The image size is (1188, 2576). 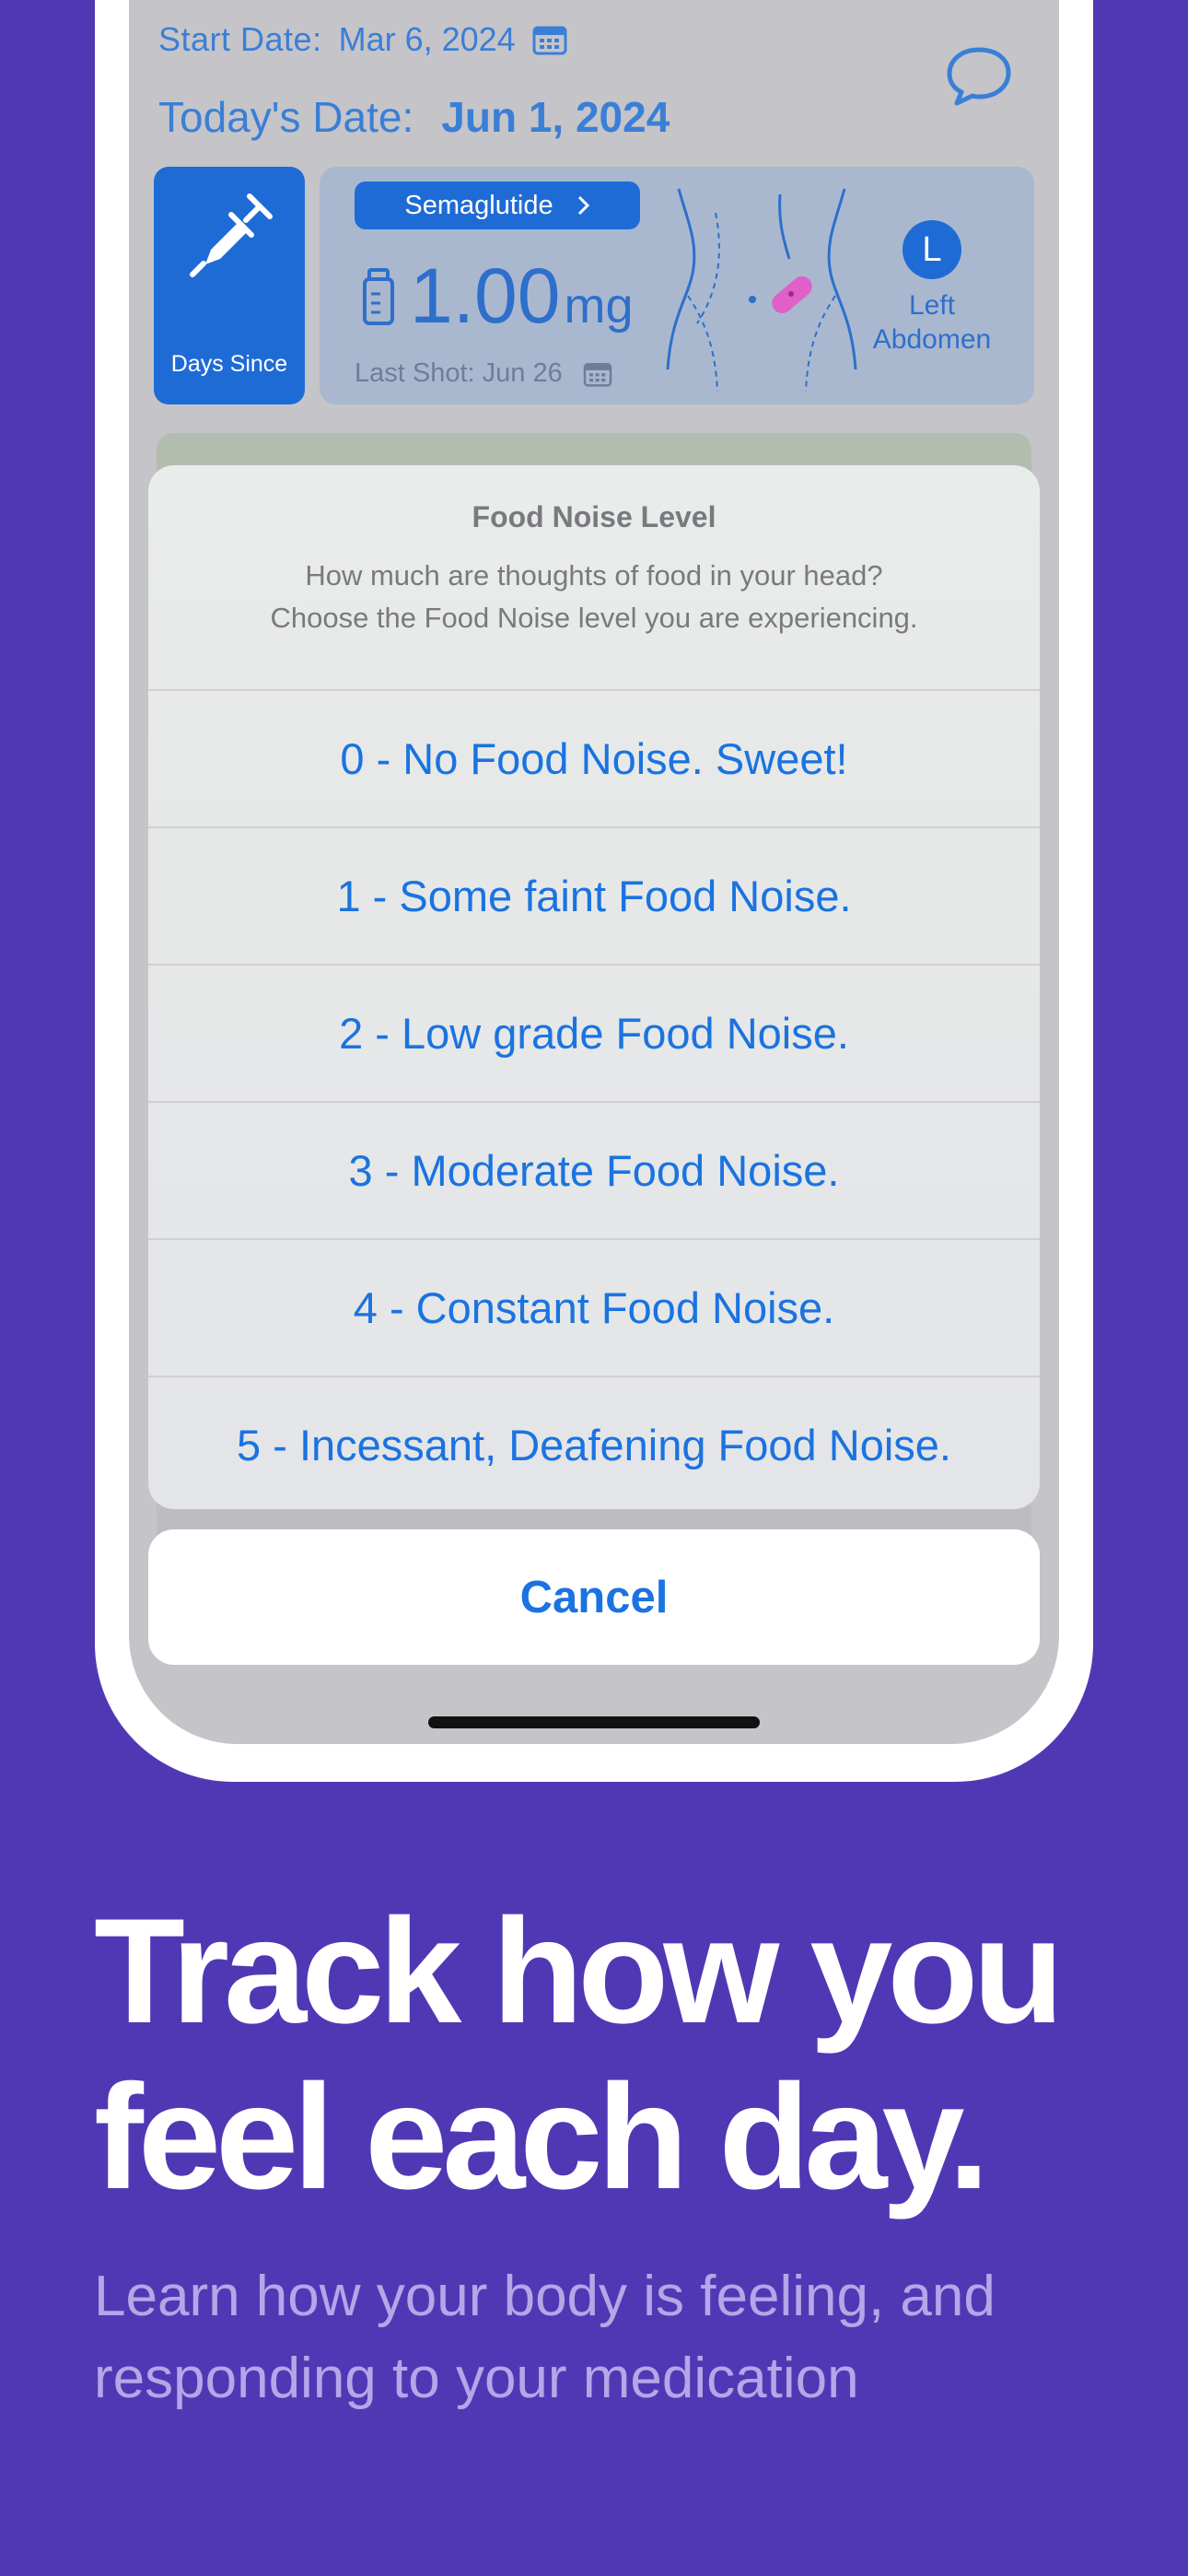 I want to click on medication-selector-button: Semaglutide, so click(x=497, y=205).